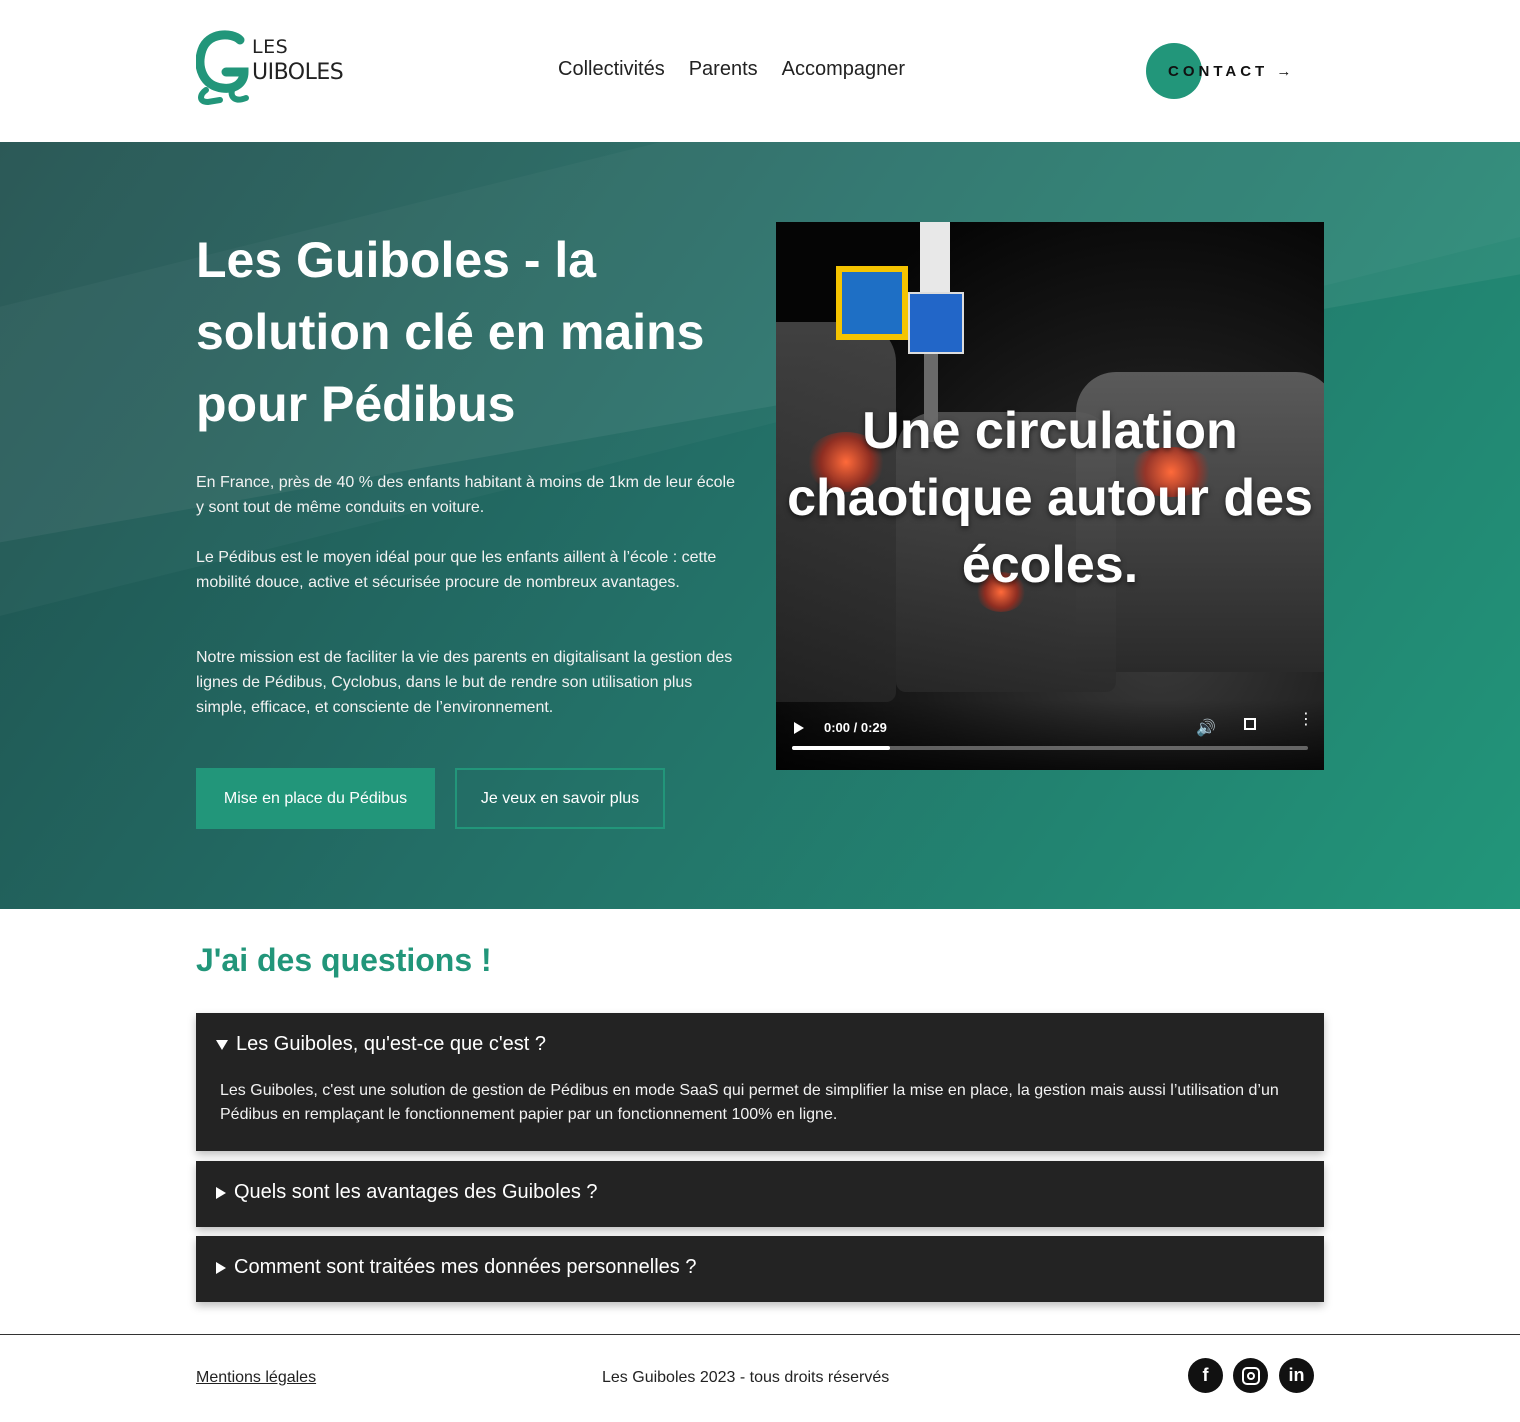 This screenshot has height=1422, width=1520. Describe the element at coordinates (1296, 1375) in the screenshot. I see `linkedin-icon: in` at that location.